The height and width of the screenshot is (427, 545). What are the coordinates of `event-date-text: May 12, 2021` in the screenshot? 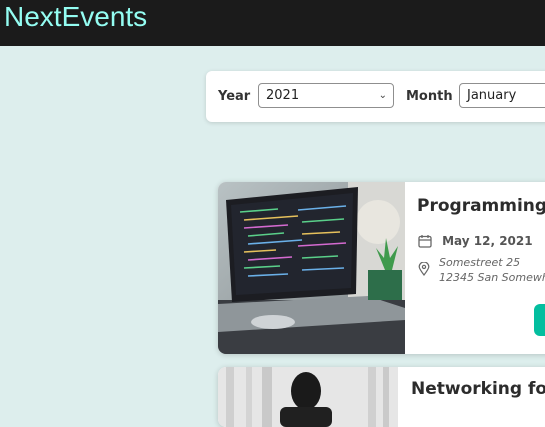 It's located at (487, 240).